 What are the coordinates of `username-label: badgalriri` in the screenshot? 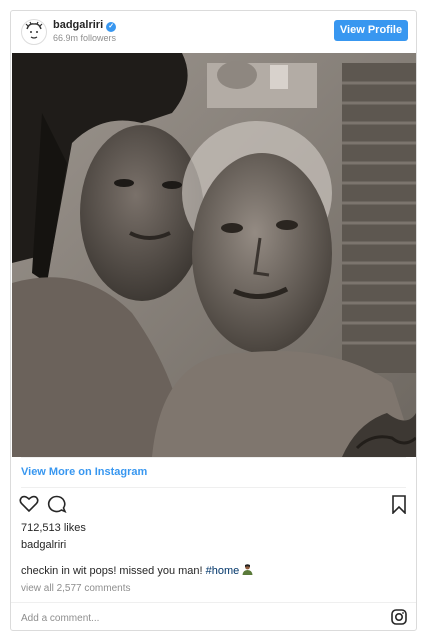 It's located at (78, 25).